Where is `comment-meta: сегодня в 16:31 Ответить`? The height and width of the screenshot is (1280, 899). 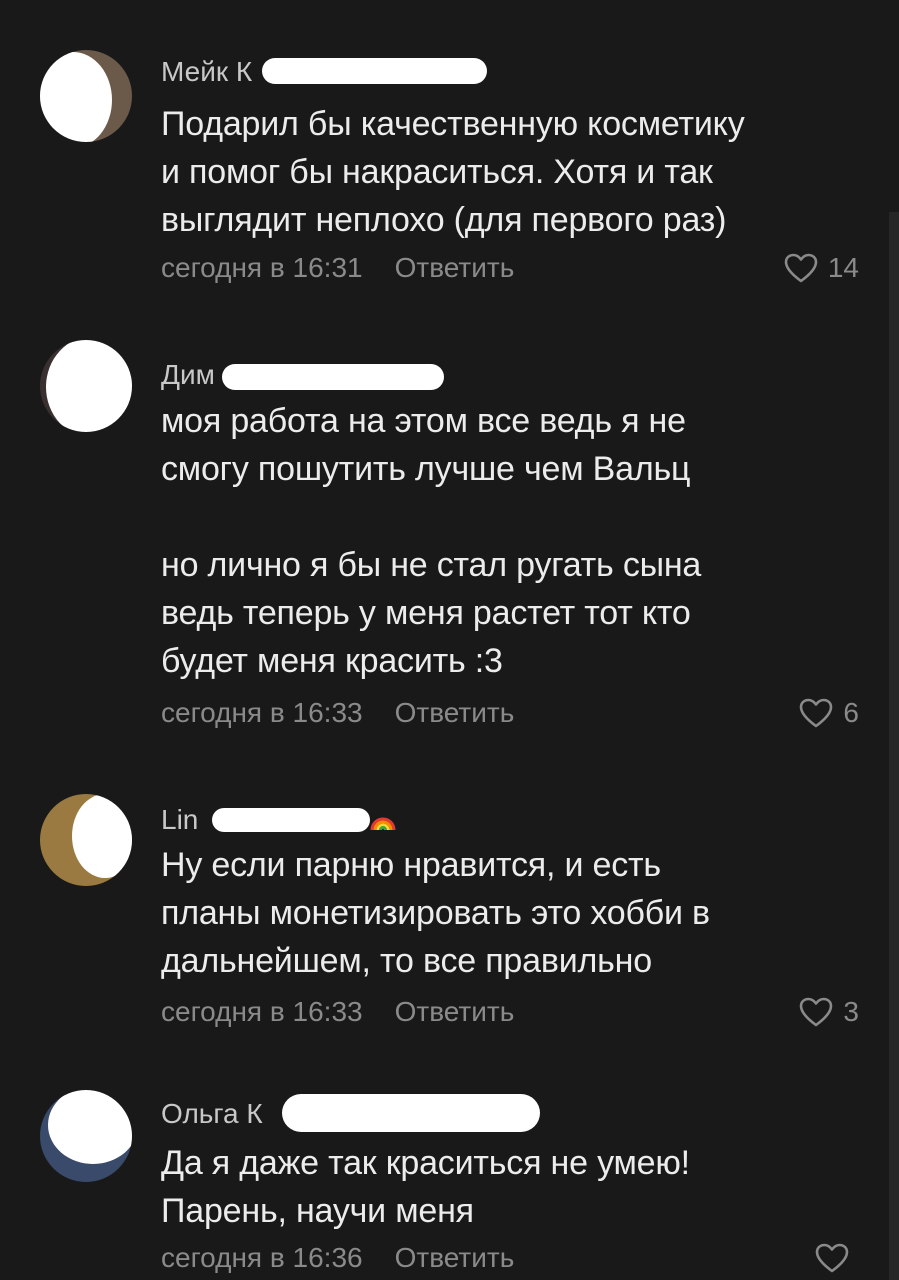 comment-meta: сегодня в 16:31 Ответить is located at coordinates (511, 268).